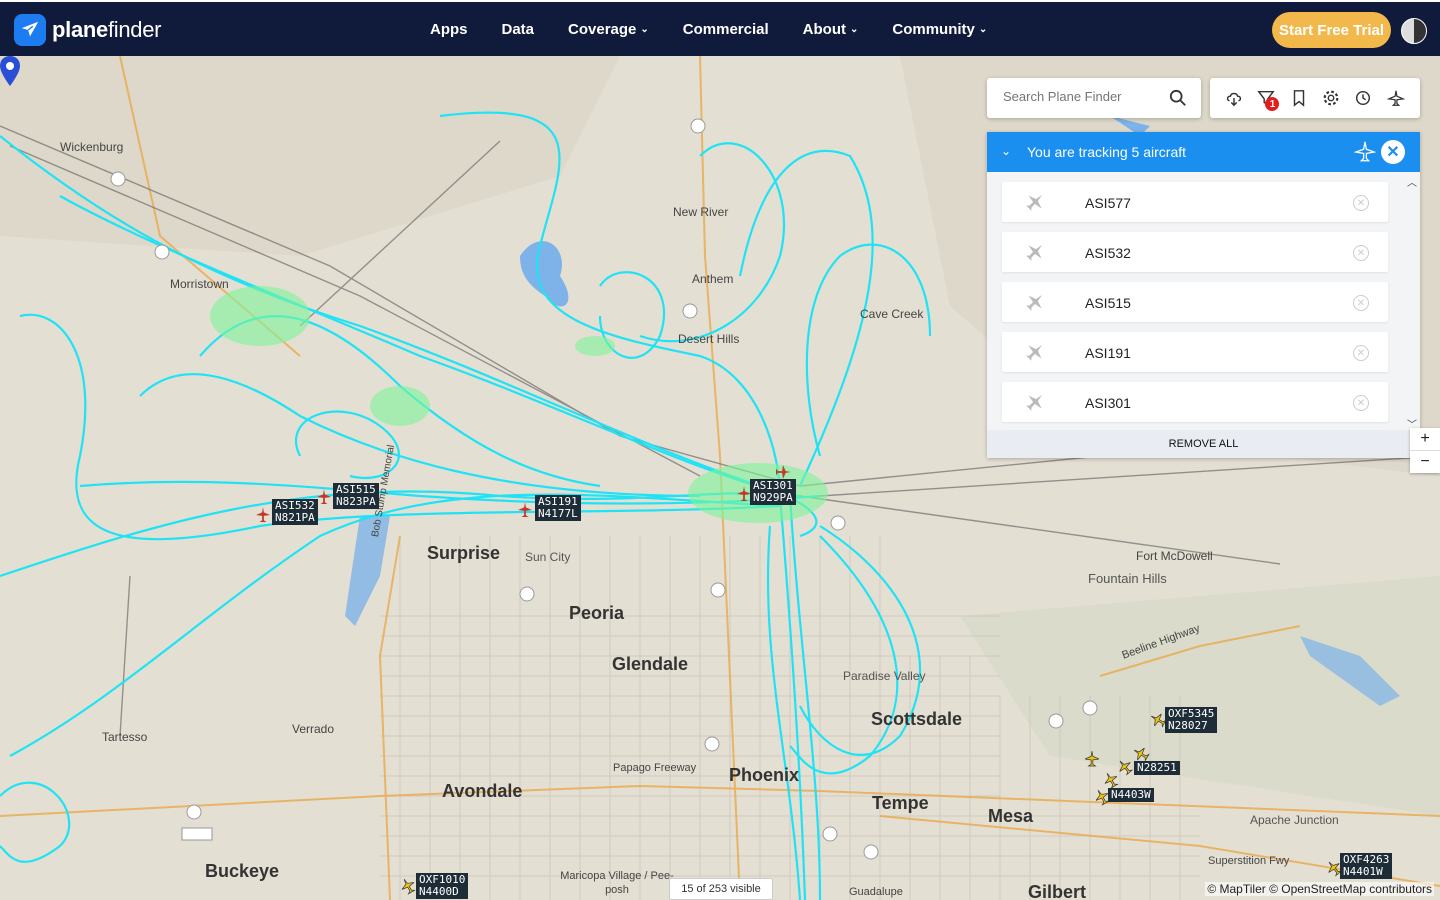  I want to click on aircraft-label: OXF4263 N4401W, so click(1366, 866).